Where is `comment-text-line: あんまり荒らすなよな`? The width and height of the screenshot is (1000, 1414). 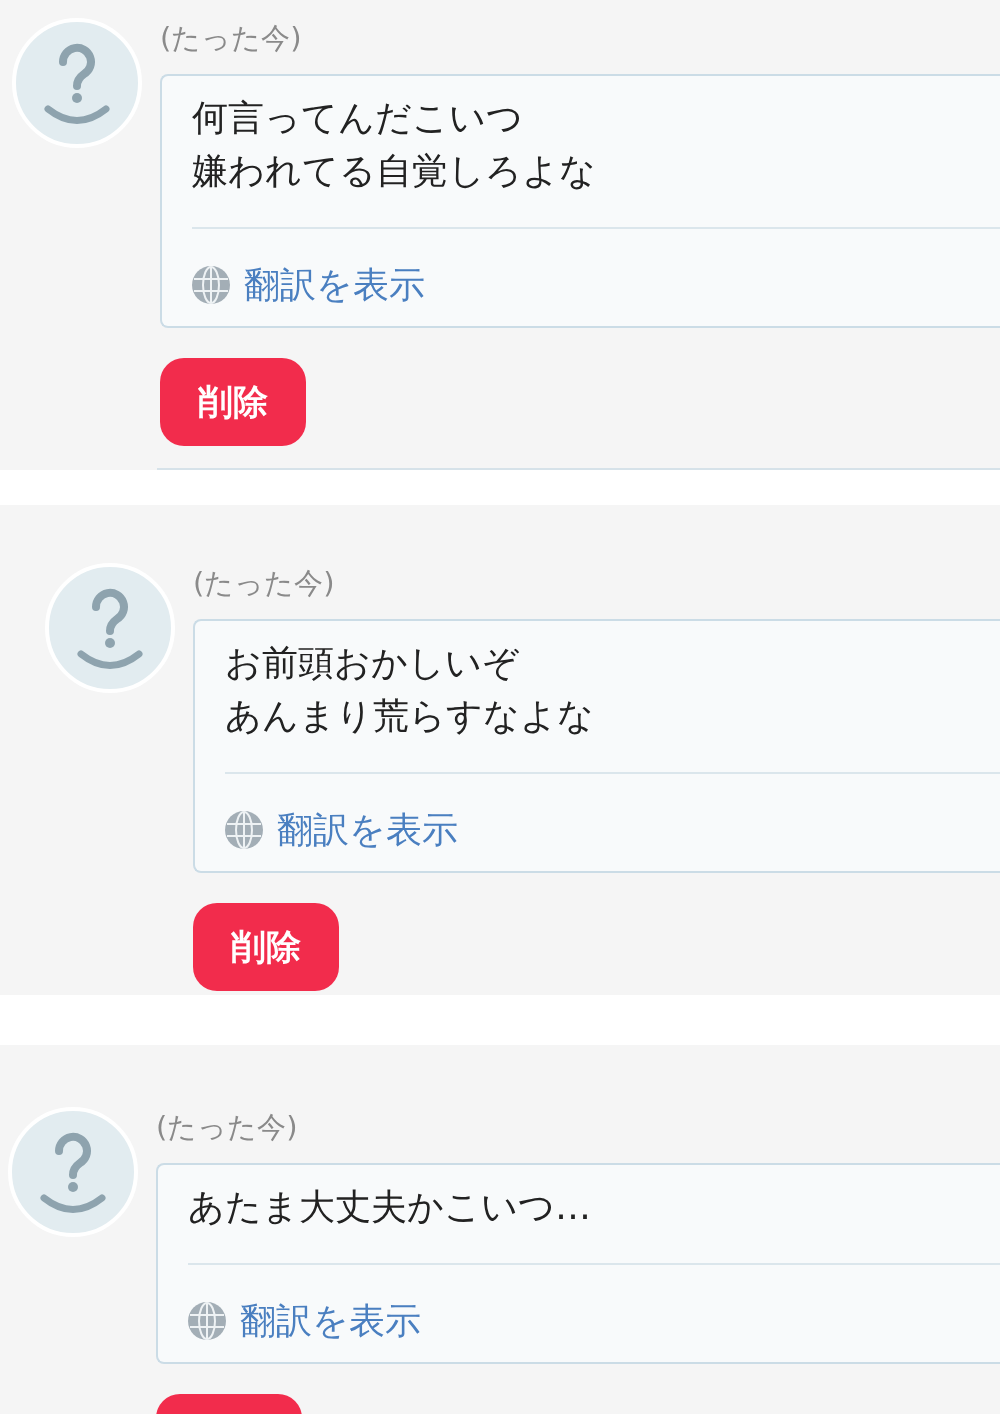 comment-text-line: あんまり荒らすなよな is located at coordinates (409, 716).